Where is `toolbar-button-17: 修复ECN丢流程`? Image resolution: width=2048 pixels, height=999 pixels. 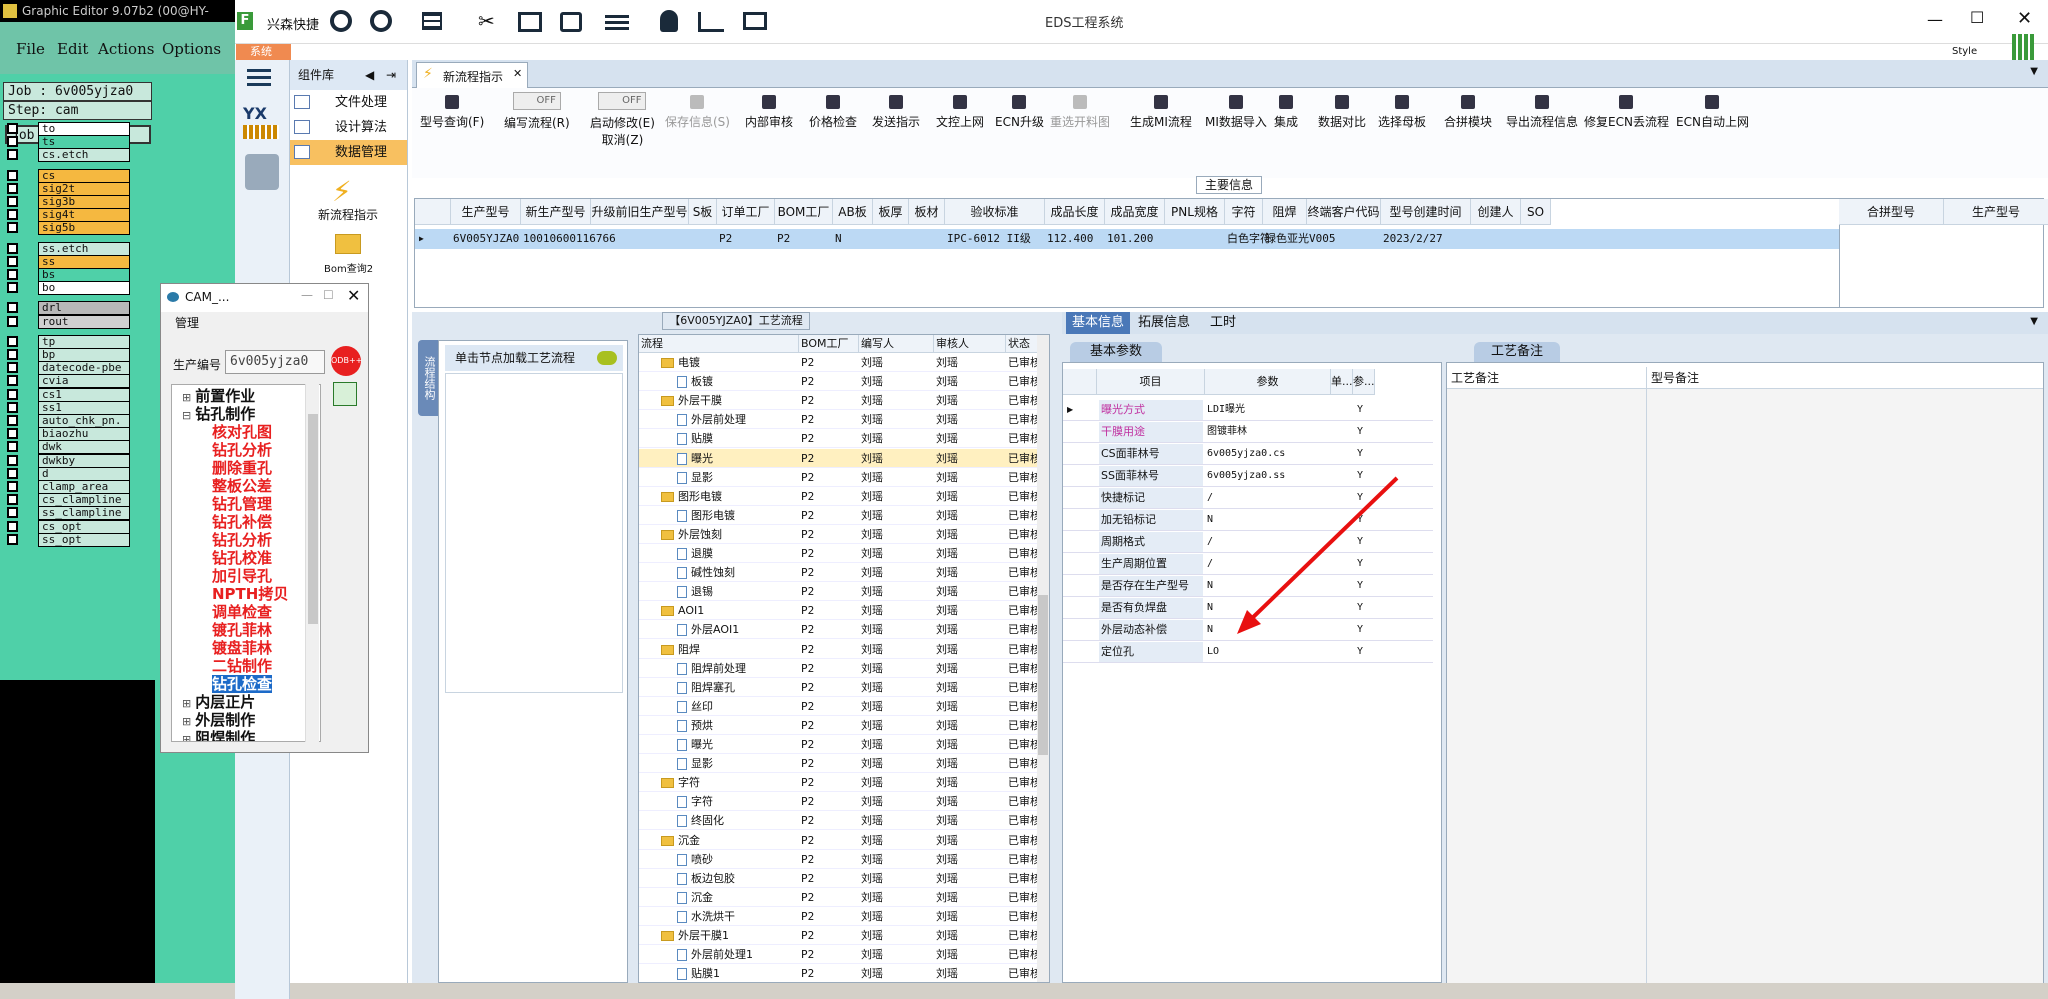 toolbar-button-17: 修复ECN丢流程 is located at coordinates (1626, 111).